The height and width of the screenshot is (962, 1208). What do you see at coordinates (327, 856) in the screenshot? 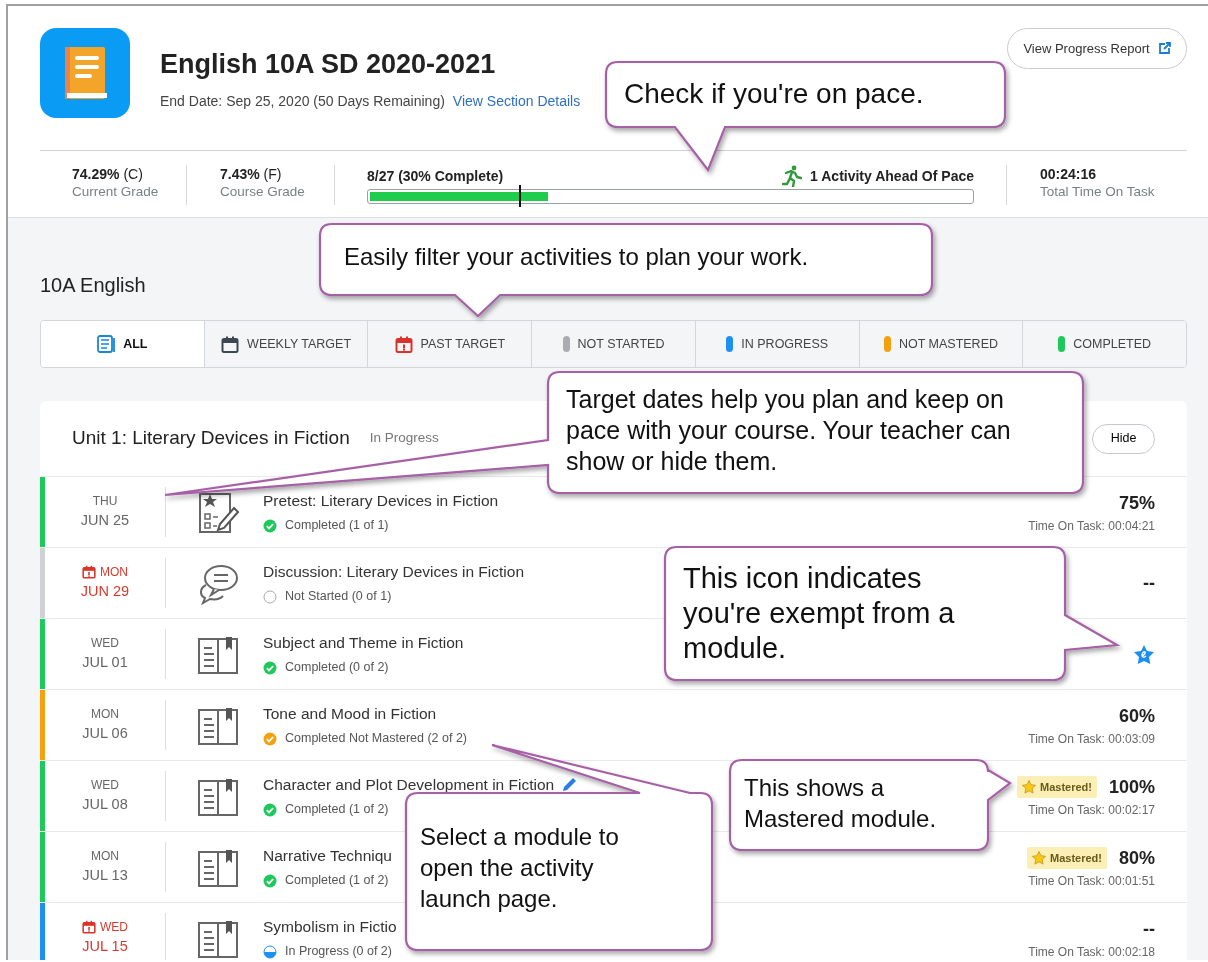
I see `activity-title: Narrative Techniqu` at bounding box center [327, 856].